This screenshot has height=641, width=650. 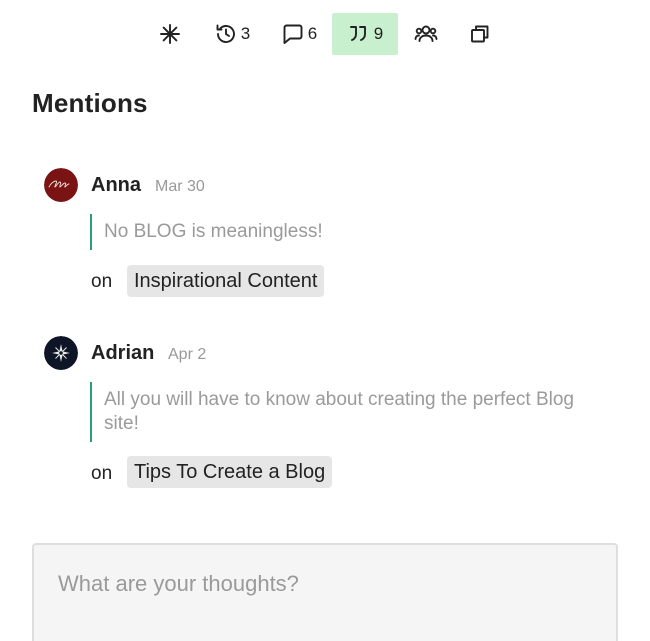 I want to click on comment-icon, so click(x=293, y=34).